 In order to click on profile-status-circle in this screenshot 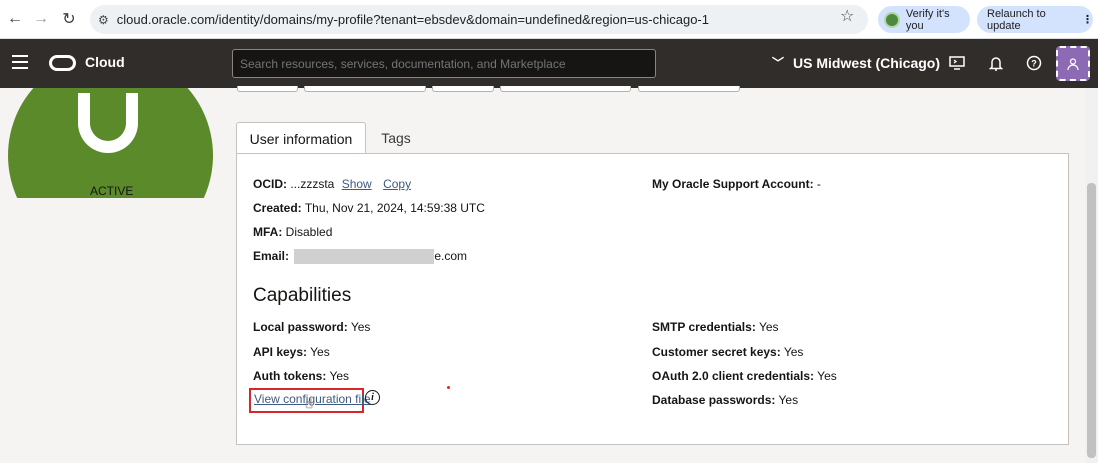, I will do `click(110, 143)`.